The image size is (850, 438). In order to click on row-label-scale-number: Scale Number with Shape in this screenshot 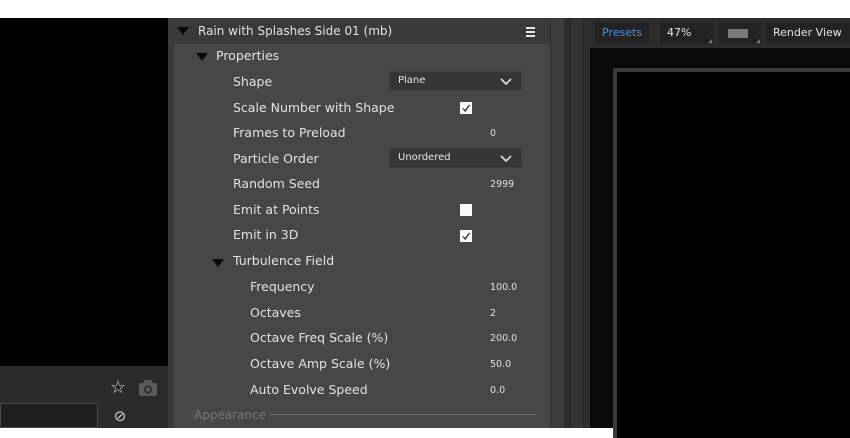, I will do `click(314, 107)`.